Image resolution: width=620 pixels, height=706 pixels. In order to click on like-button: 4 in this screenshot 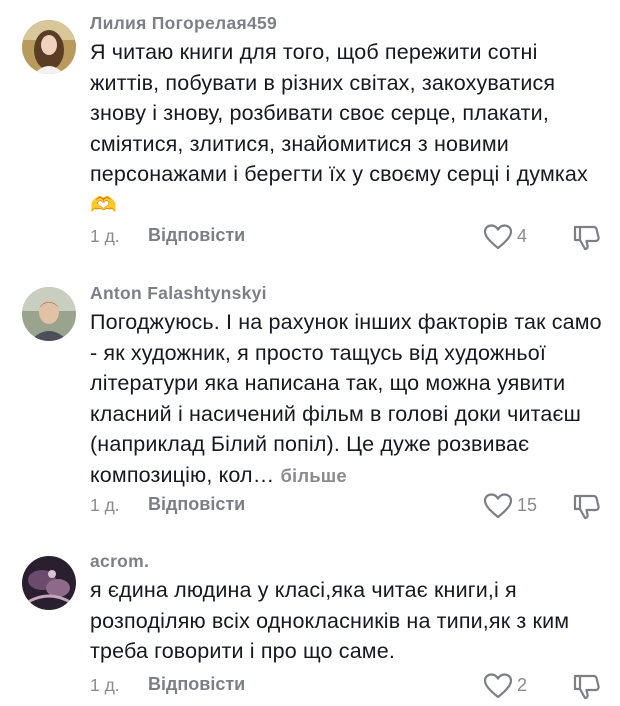, I will do `click(518, 237)`.